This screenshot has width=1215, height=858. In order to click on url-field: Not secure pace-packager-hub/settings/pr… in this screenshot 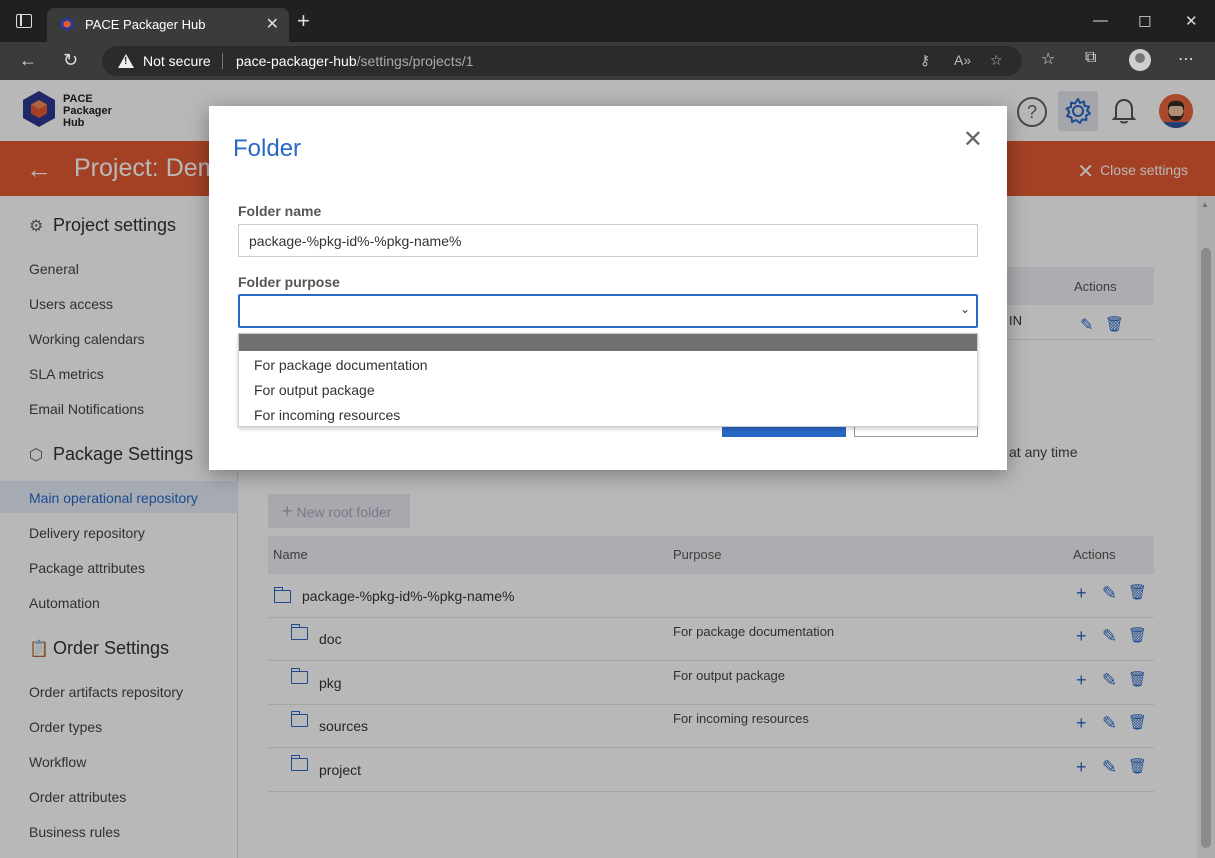, I will do `click(562, 61)`.